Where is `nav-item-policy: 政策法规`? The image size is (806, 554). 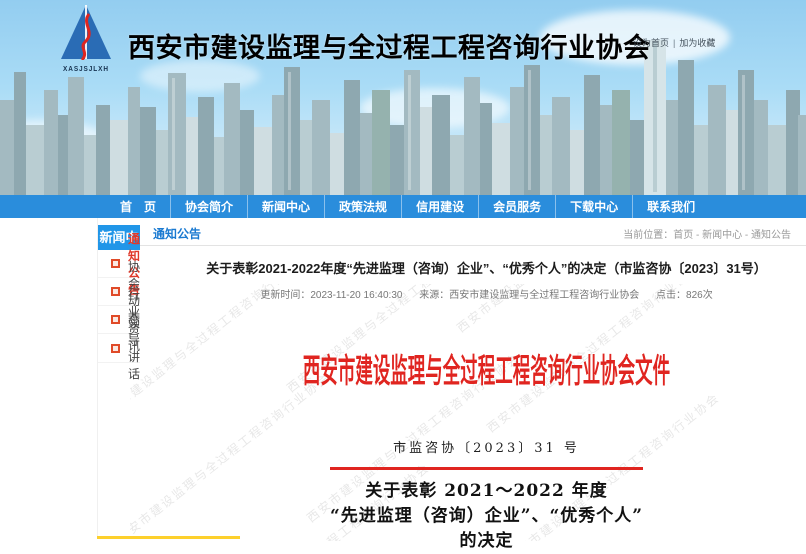 nav-item-policy: 政策法规 is located at coordinates (362, 206).